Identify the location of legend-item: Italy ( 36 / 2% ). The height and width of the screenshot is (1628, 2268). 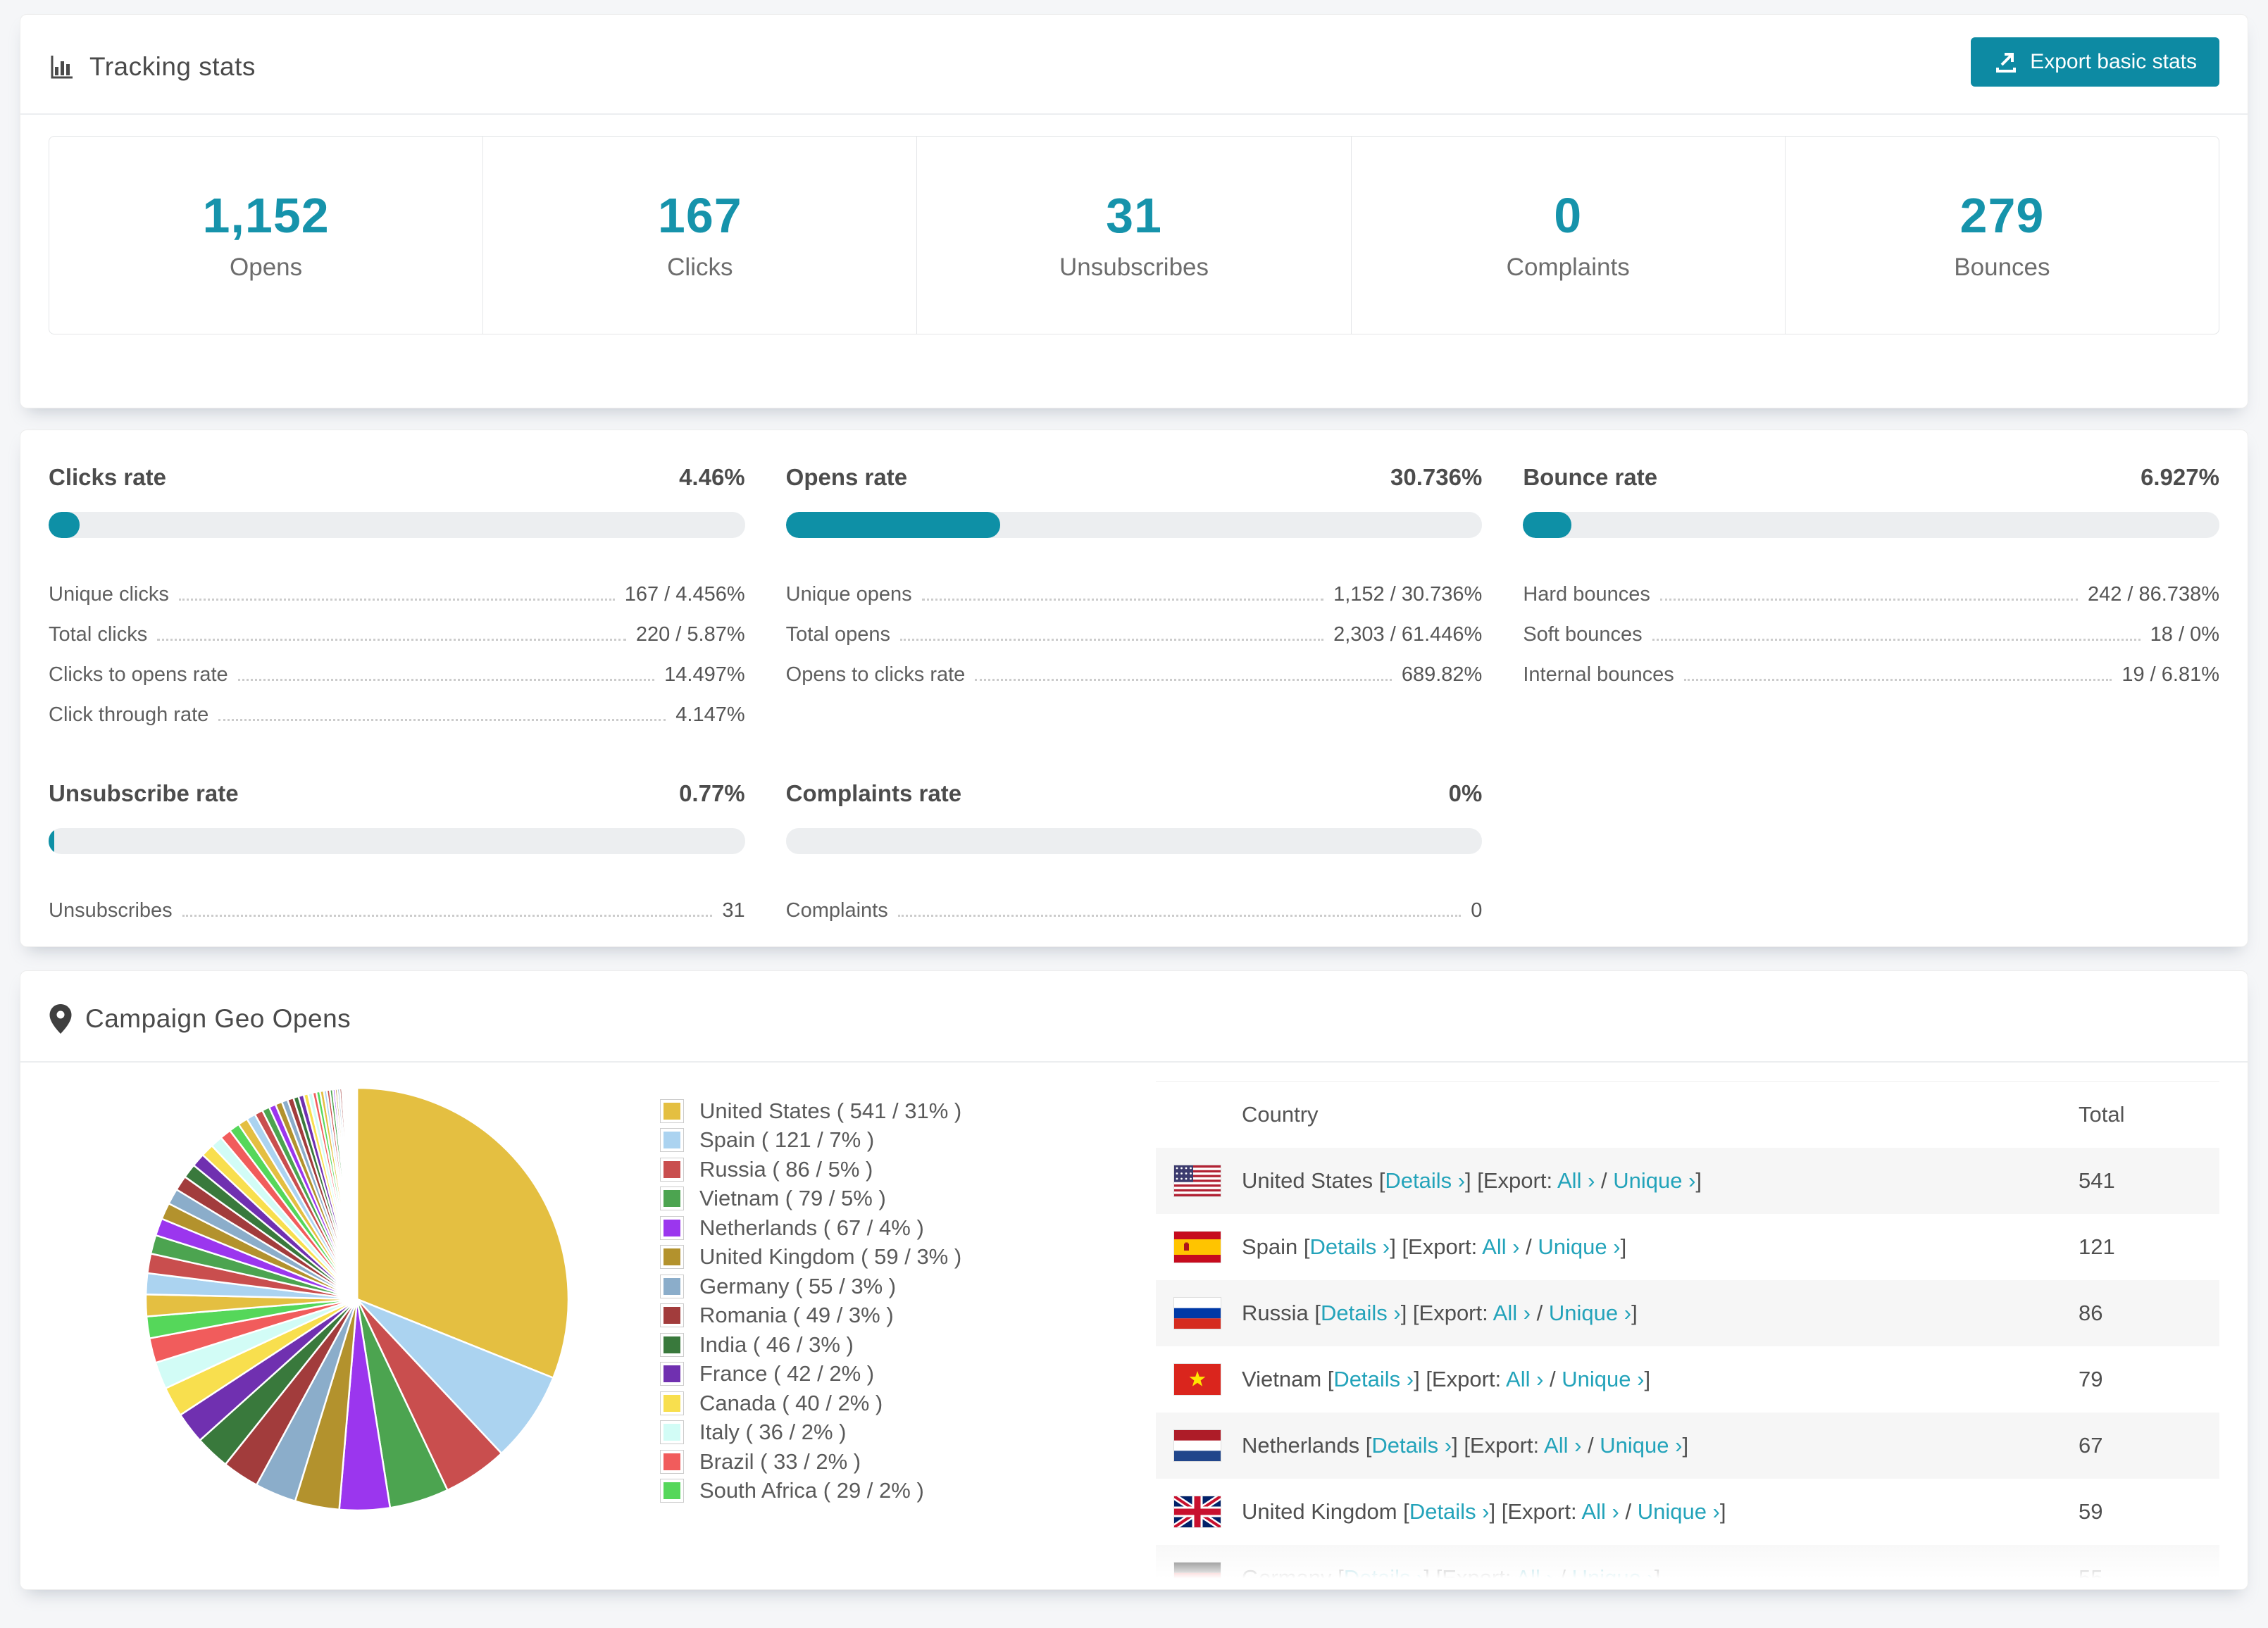
(886, 1433).